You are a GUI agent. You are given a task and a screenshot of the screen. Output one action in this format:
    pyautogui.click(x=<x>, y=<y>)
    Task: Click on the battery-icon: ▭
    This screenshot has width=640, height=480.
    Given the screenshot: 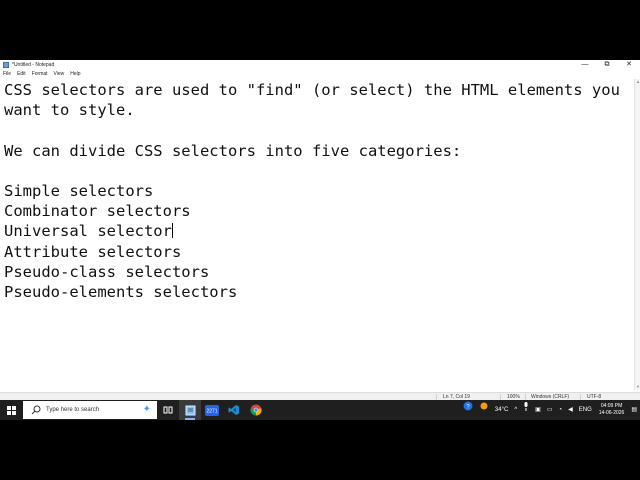 What is the action you would take?
    pyautogui.click(x=550, y=410)
    